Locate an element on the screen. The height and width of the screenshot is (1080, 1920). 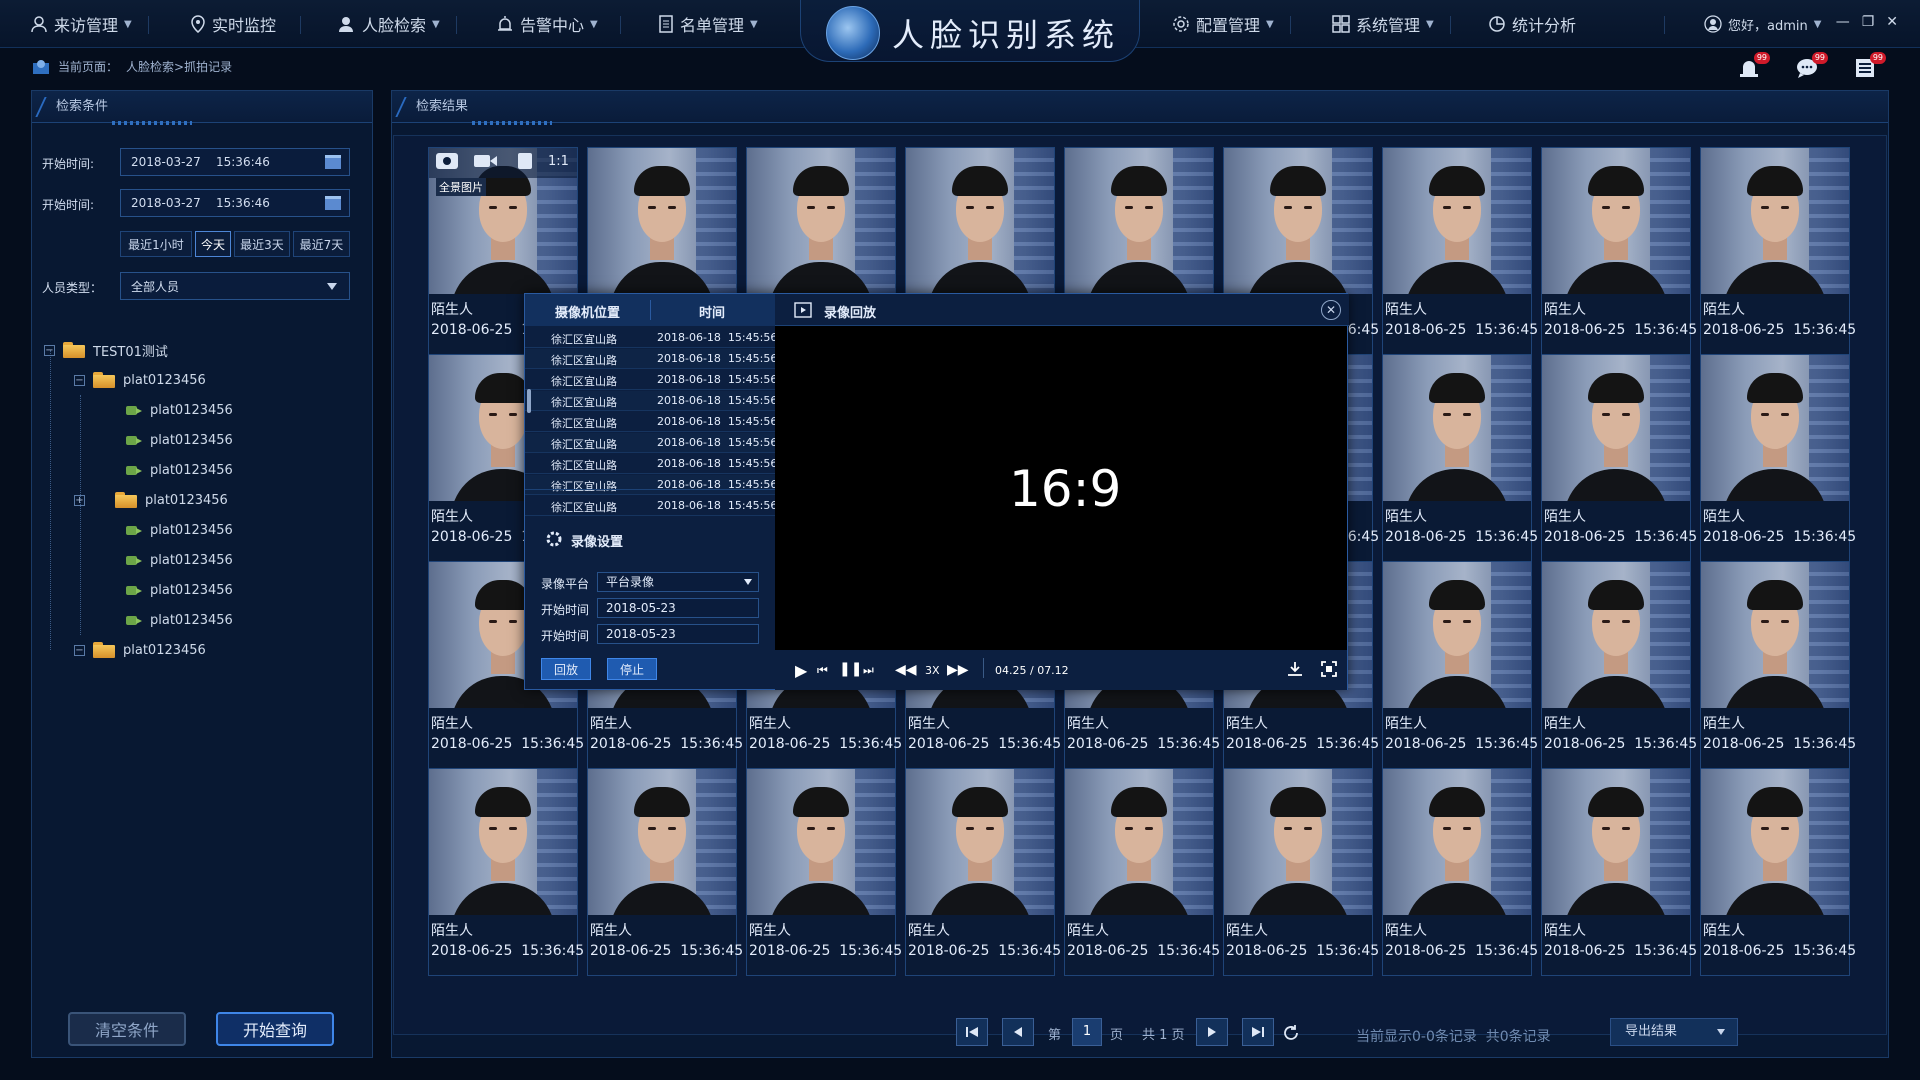
tree-root: − TEST01测试 is located at coordinates (106, 350).